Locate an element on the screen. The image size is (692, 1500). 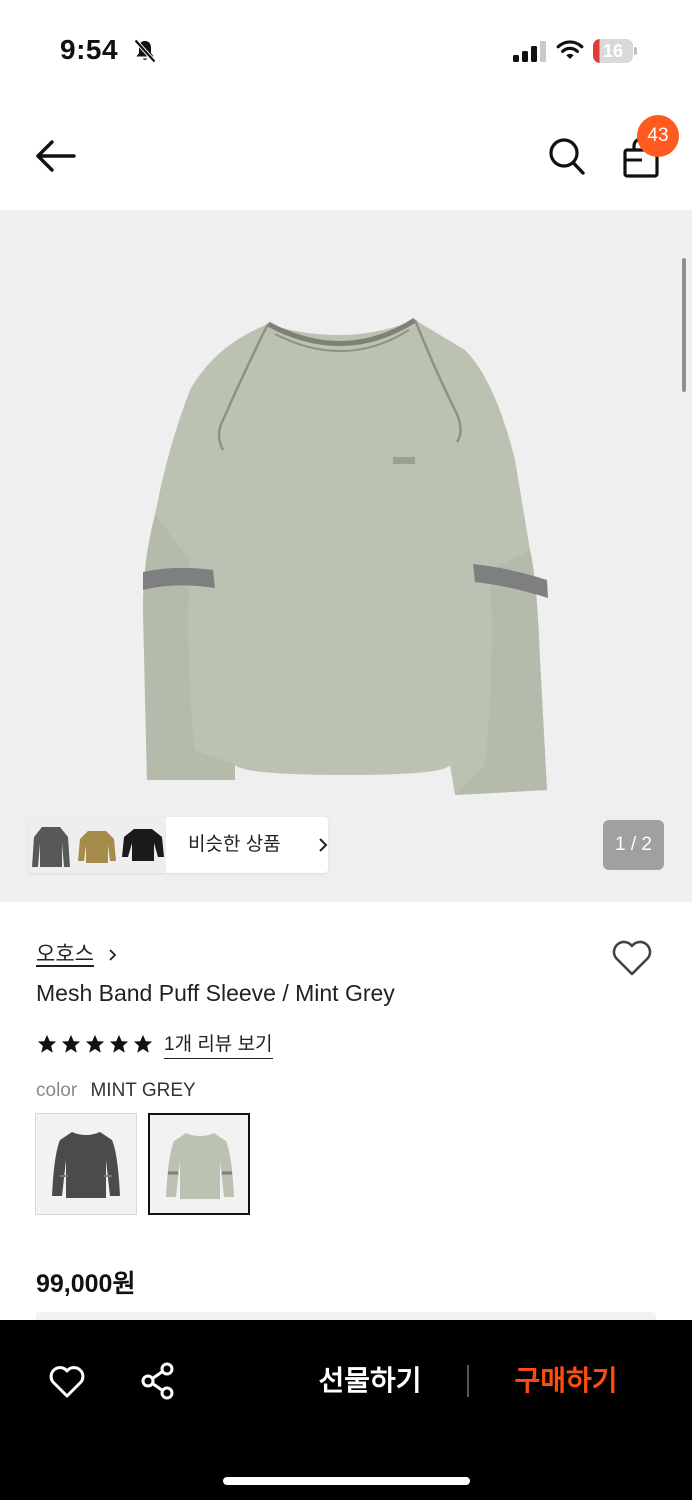
home-indicator is located at coordinates (346, 1481).